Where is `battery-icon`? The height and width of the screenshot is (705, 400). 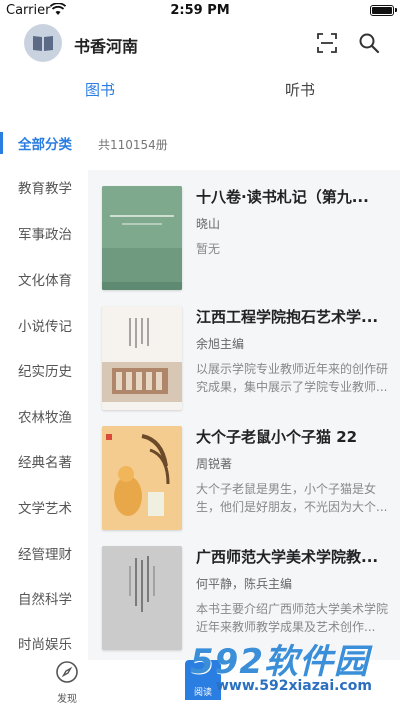
battery-icon is located at coordinates (383, 10).